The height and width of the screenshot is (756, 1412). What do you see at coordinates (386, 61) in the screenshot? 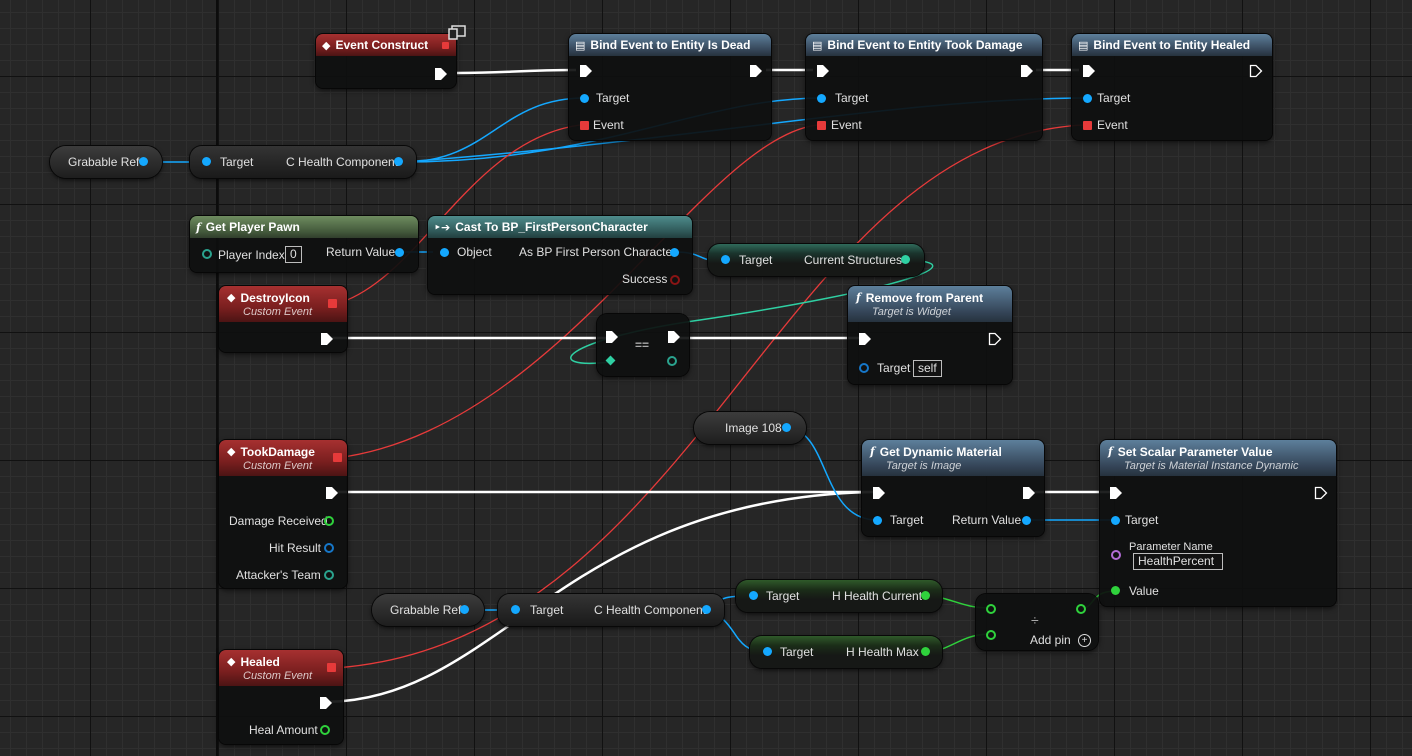
I see `event-construct-node: ◆ Event Construct` at bounding box center [386, 61].